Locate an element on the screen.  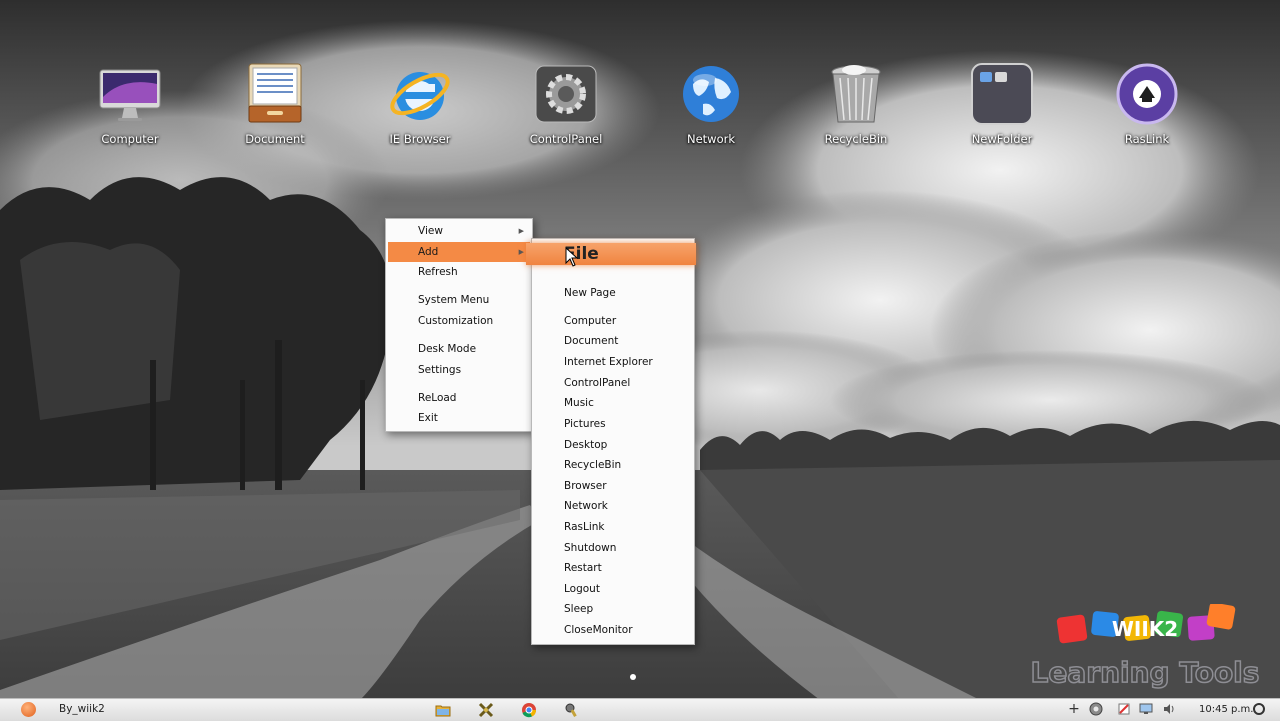
submenu-item-sleep: Sleep is located at coordinates (613, 609).